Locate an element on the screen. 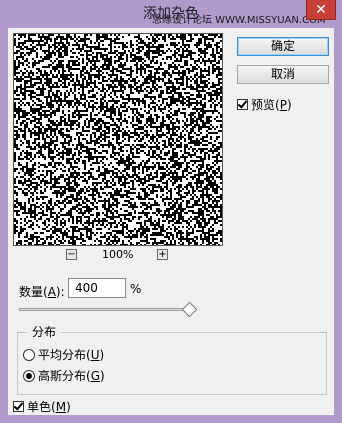 The height and width of the screenshot is (423, 342). amount-label: 数量(A): is located at coordinates (42, 292).